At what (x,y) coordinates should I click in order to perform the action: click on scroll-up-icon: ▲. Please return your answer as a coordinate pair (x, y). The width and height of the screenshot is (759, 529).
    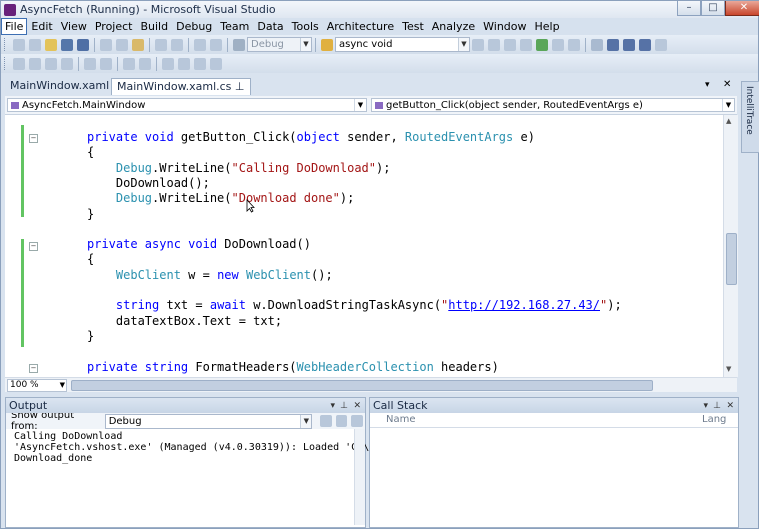
    Looking at the image, I should click on (728, 121).